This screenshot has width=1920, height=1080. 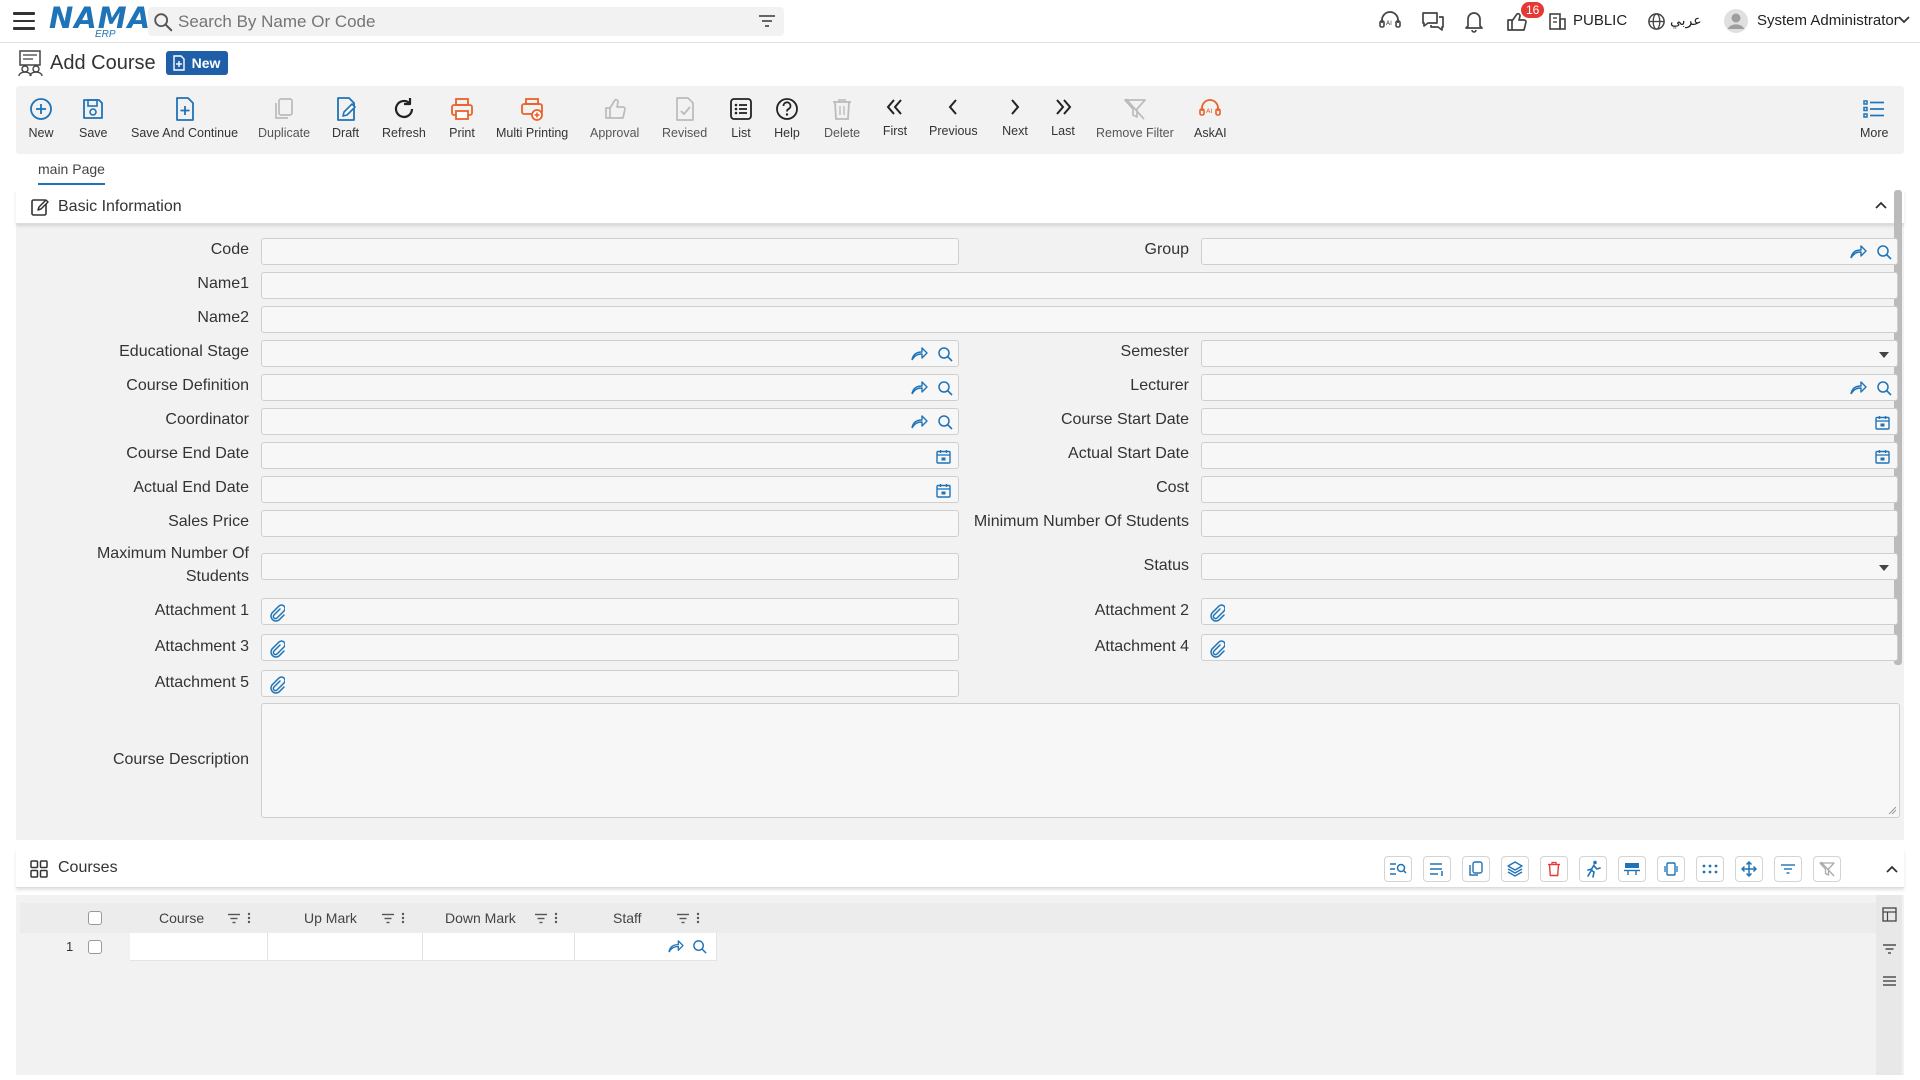 I want to click on grid-insert-row-button, so click(x=1632, y=869).